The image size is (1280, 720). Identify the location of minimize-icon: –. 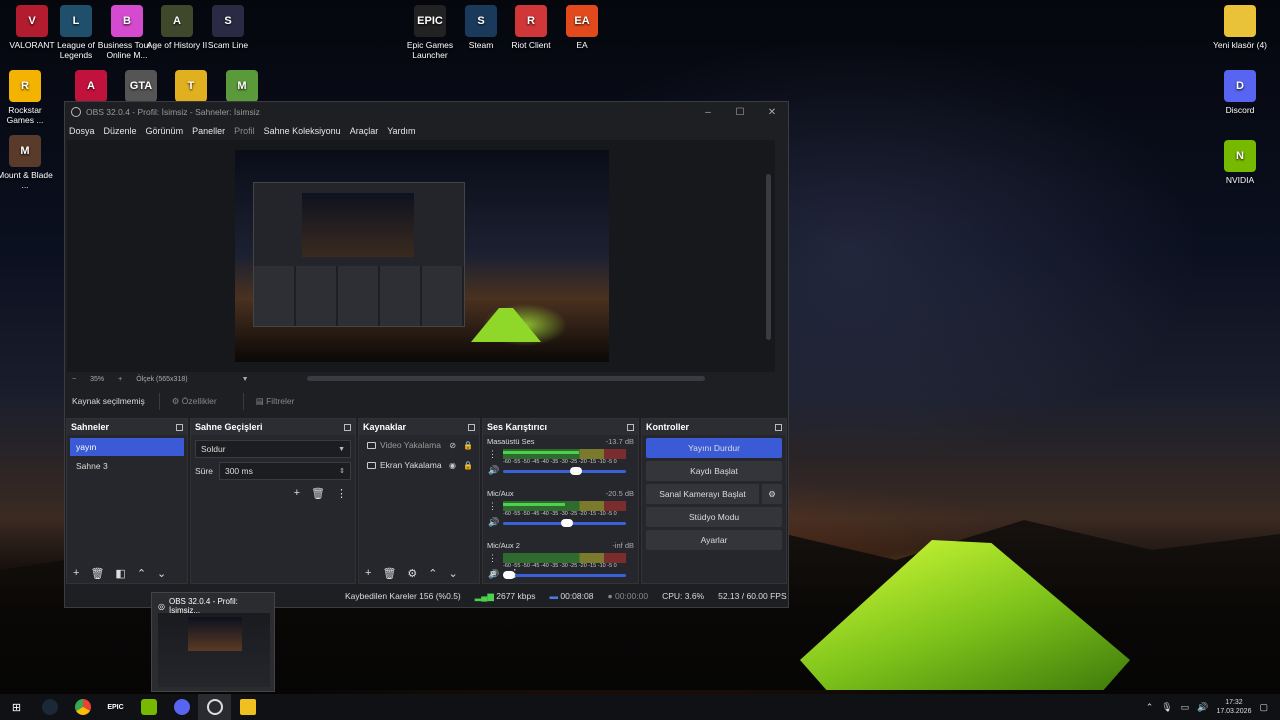
(708, 112).